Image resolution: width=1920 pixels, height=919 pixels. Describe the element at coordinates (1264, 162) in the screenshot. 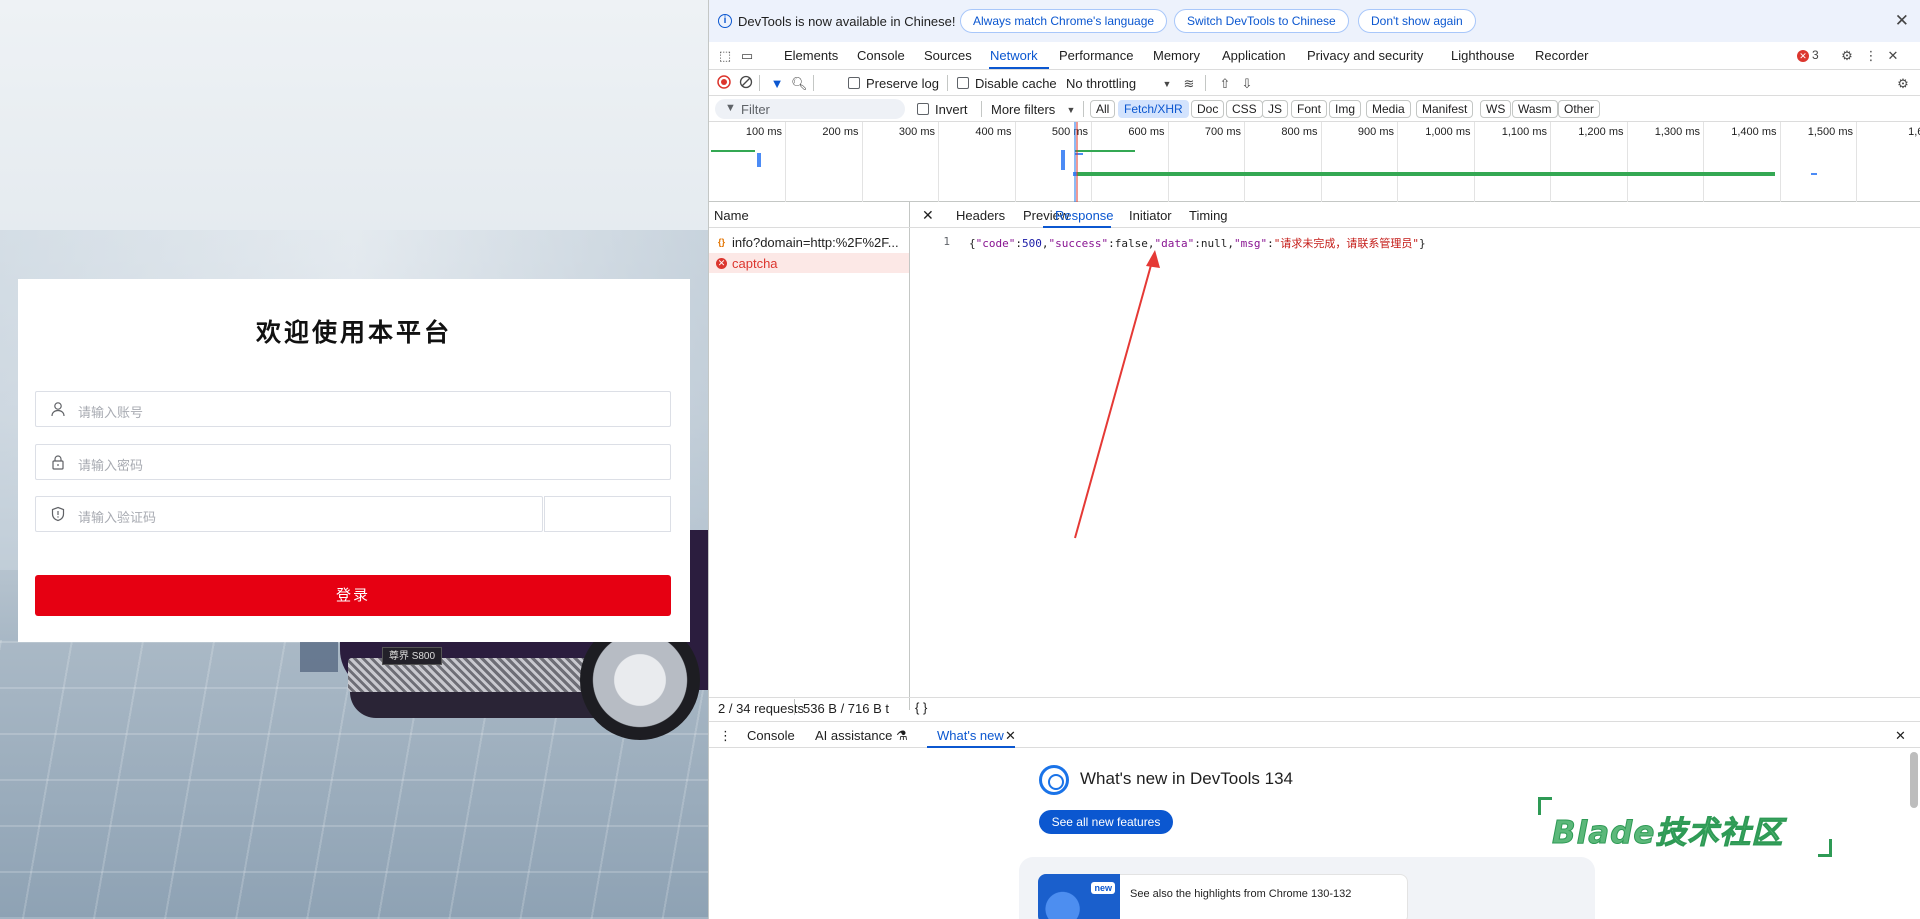

I see `overview-bars` at that location.